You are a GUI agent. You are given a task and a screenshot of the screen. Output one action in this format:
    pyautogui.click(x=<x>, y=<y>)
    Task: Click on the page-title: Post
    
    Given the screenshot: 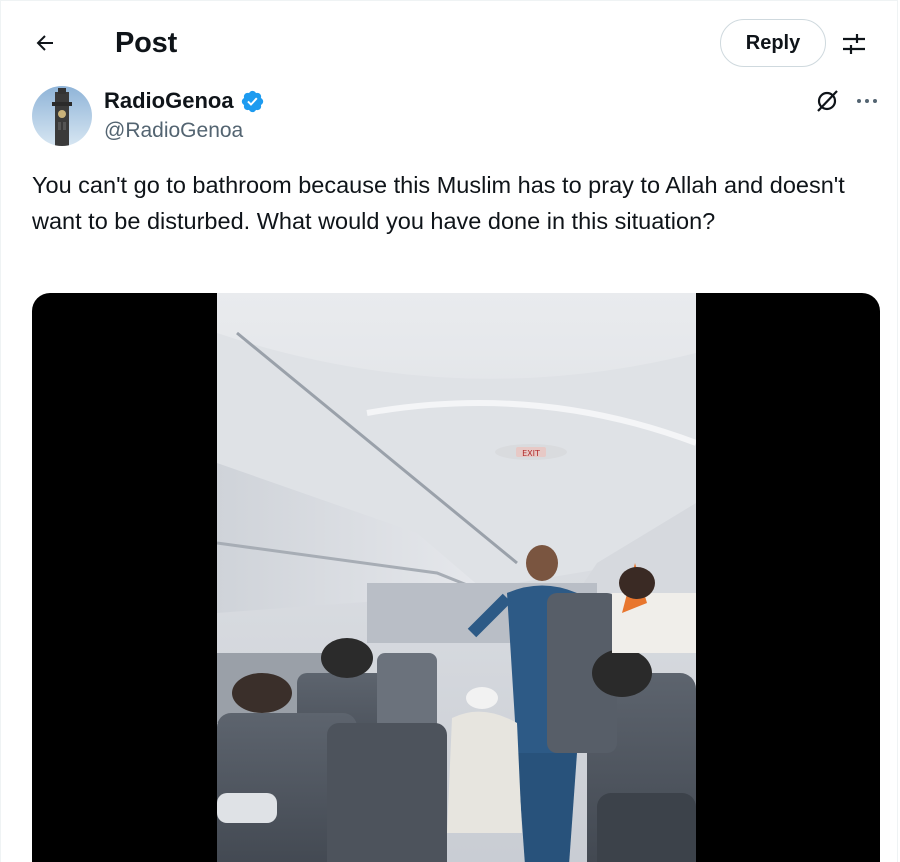 What is the action you would take?
    pyautogui.click(x=146, y=43)
    